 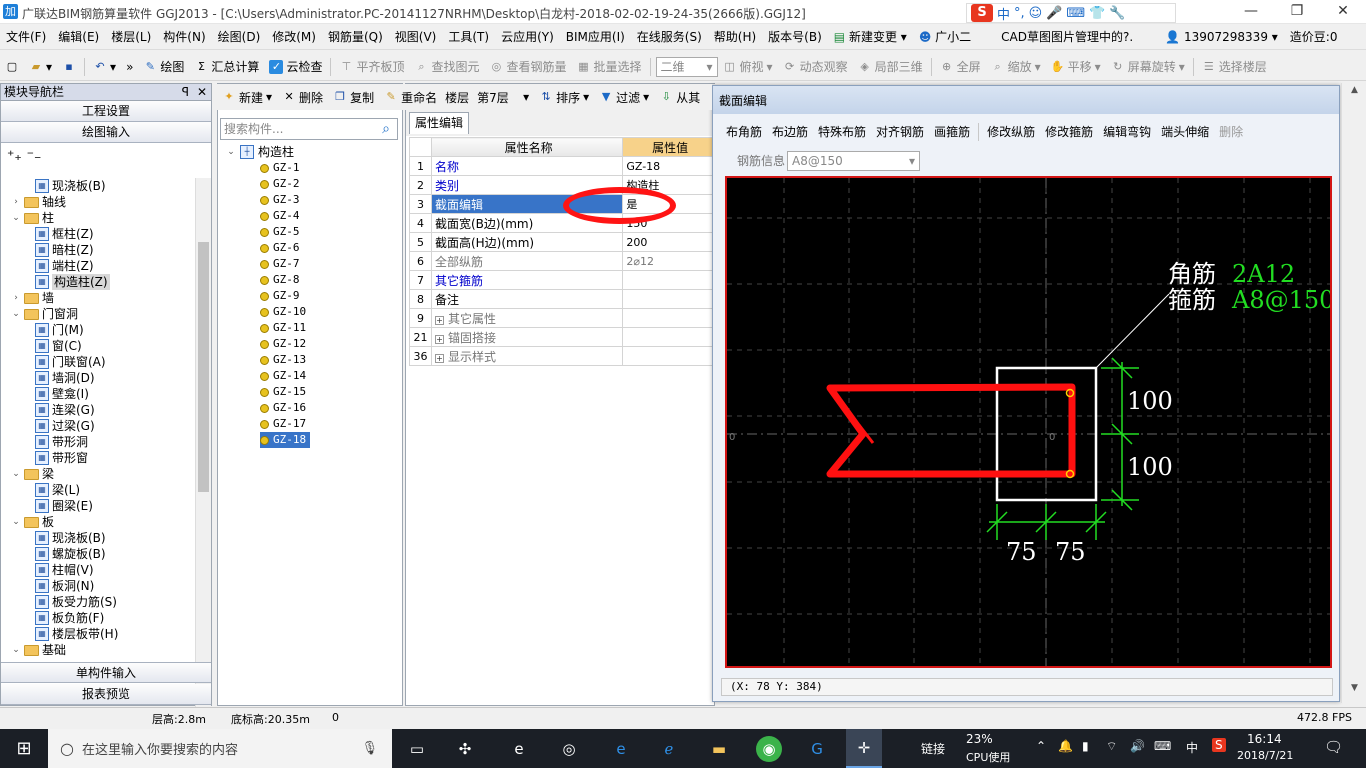 What do you see at coordinates (282, 232) in the screenshot?
I see `component-item: GZ-5` at bounding box center [282, 232].